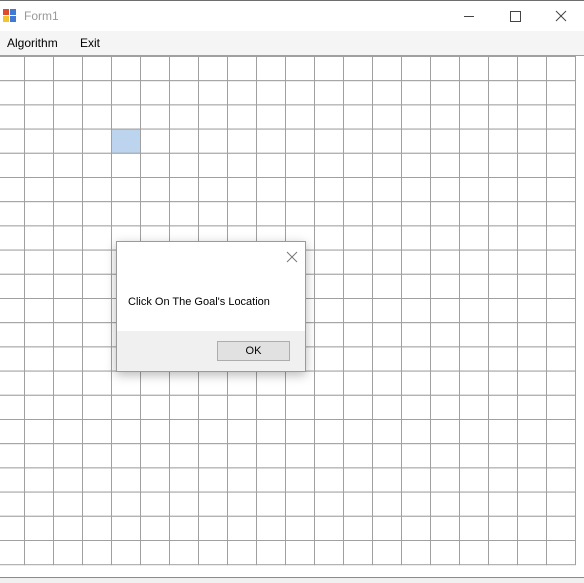 This screenshot has width=584, height=583. What do you see at coordinates (10, 16) in the screenshot?
I see `app-icon` at bounding box center [10, 16].